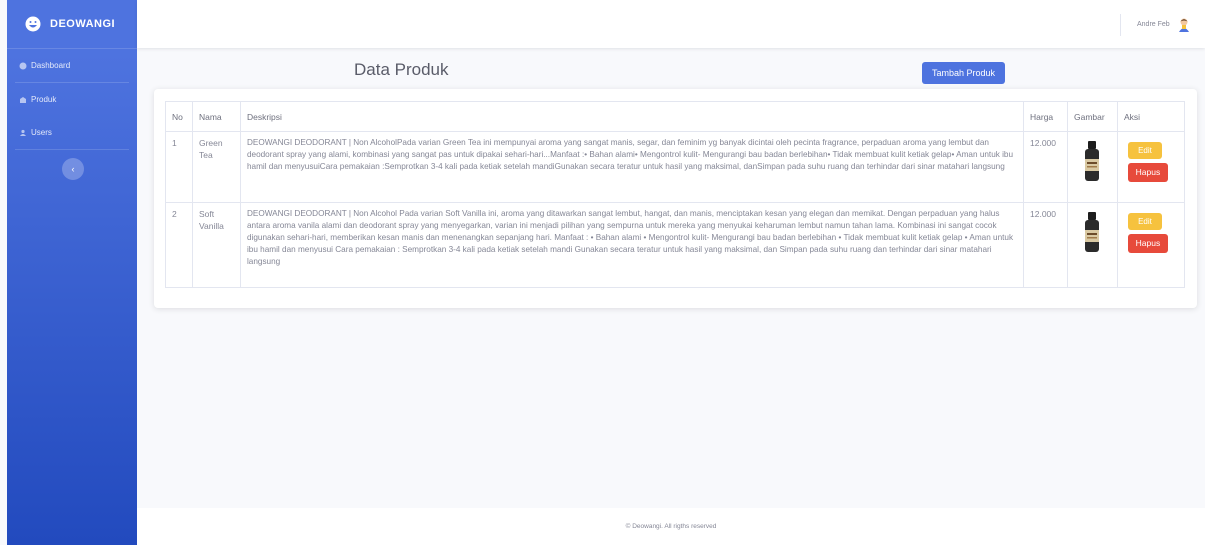 This screenshot has height=545, width=1205. I want to click on sidebar-item-dashboard: Dashboard, so click(72, 65).